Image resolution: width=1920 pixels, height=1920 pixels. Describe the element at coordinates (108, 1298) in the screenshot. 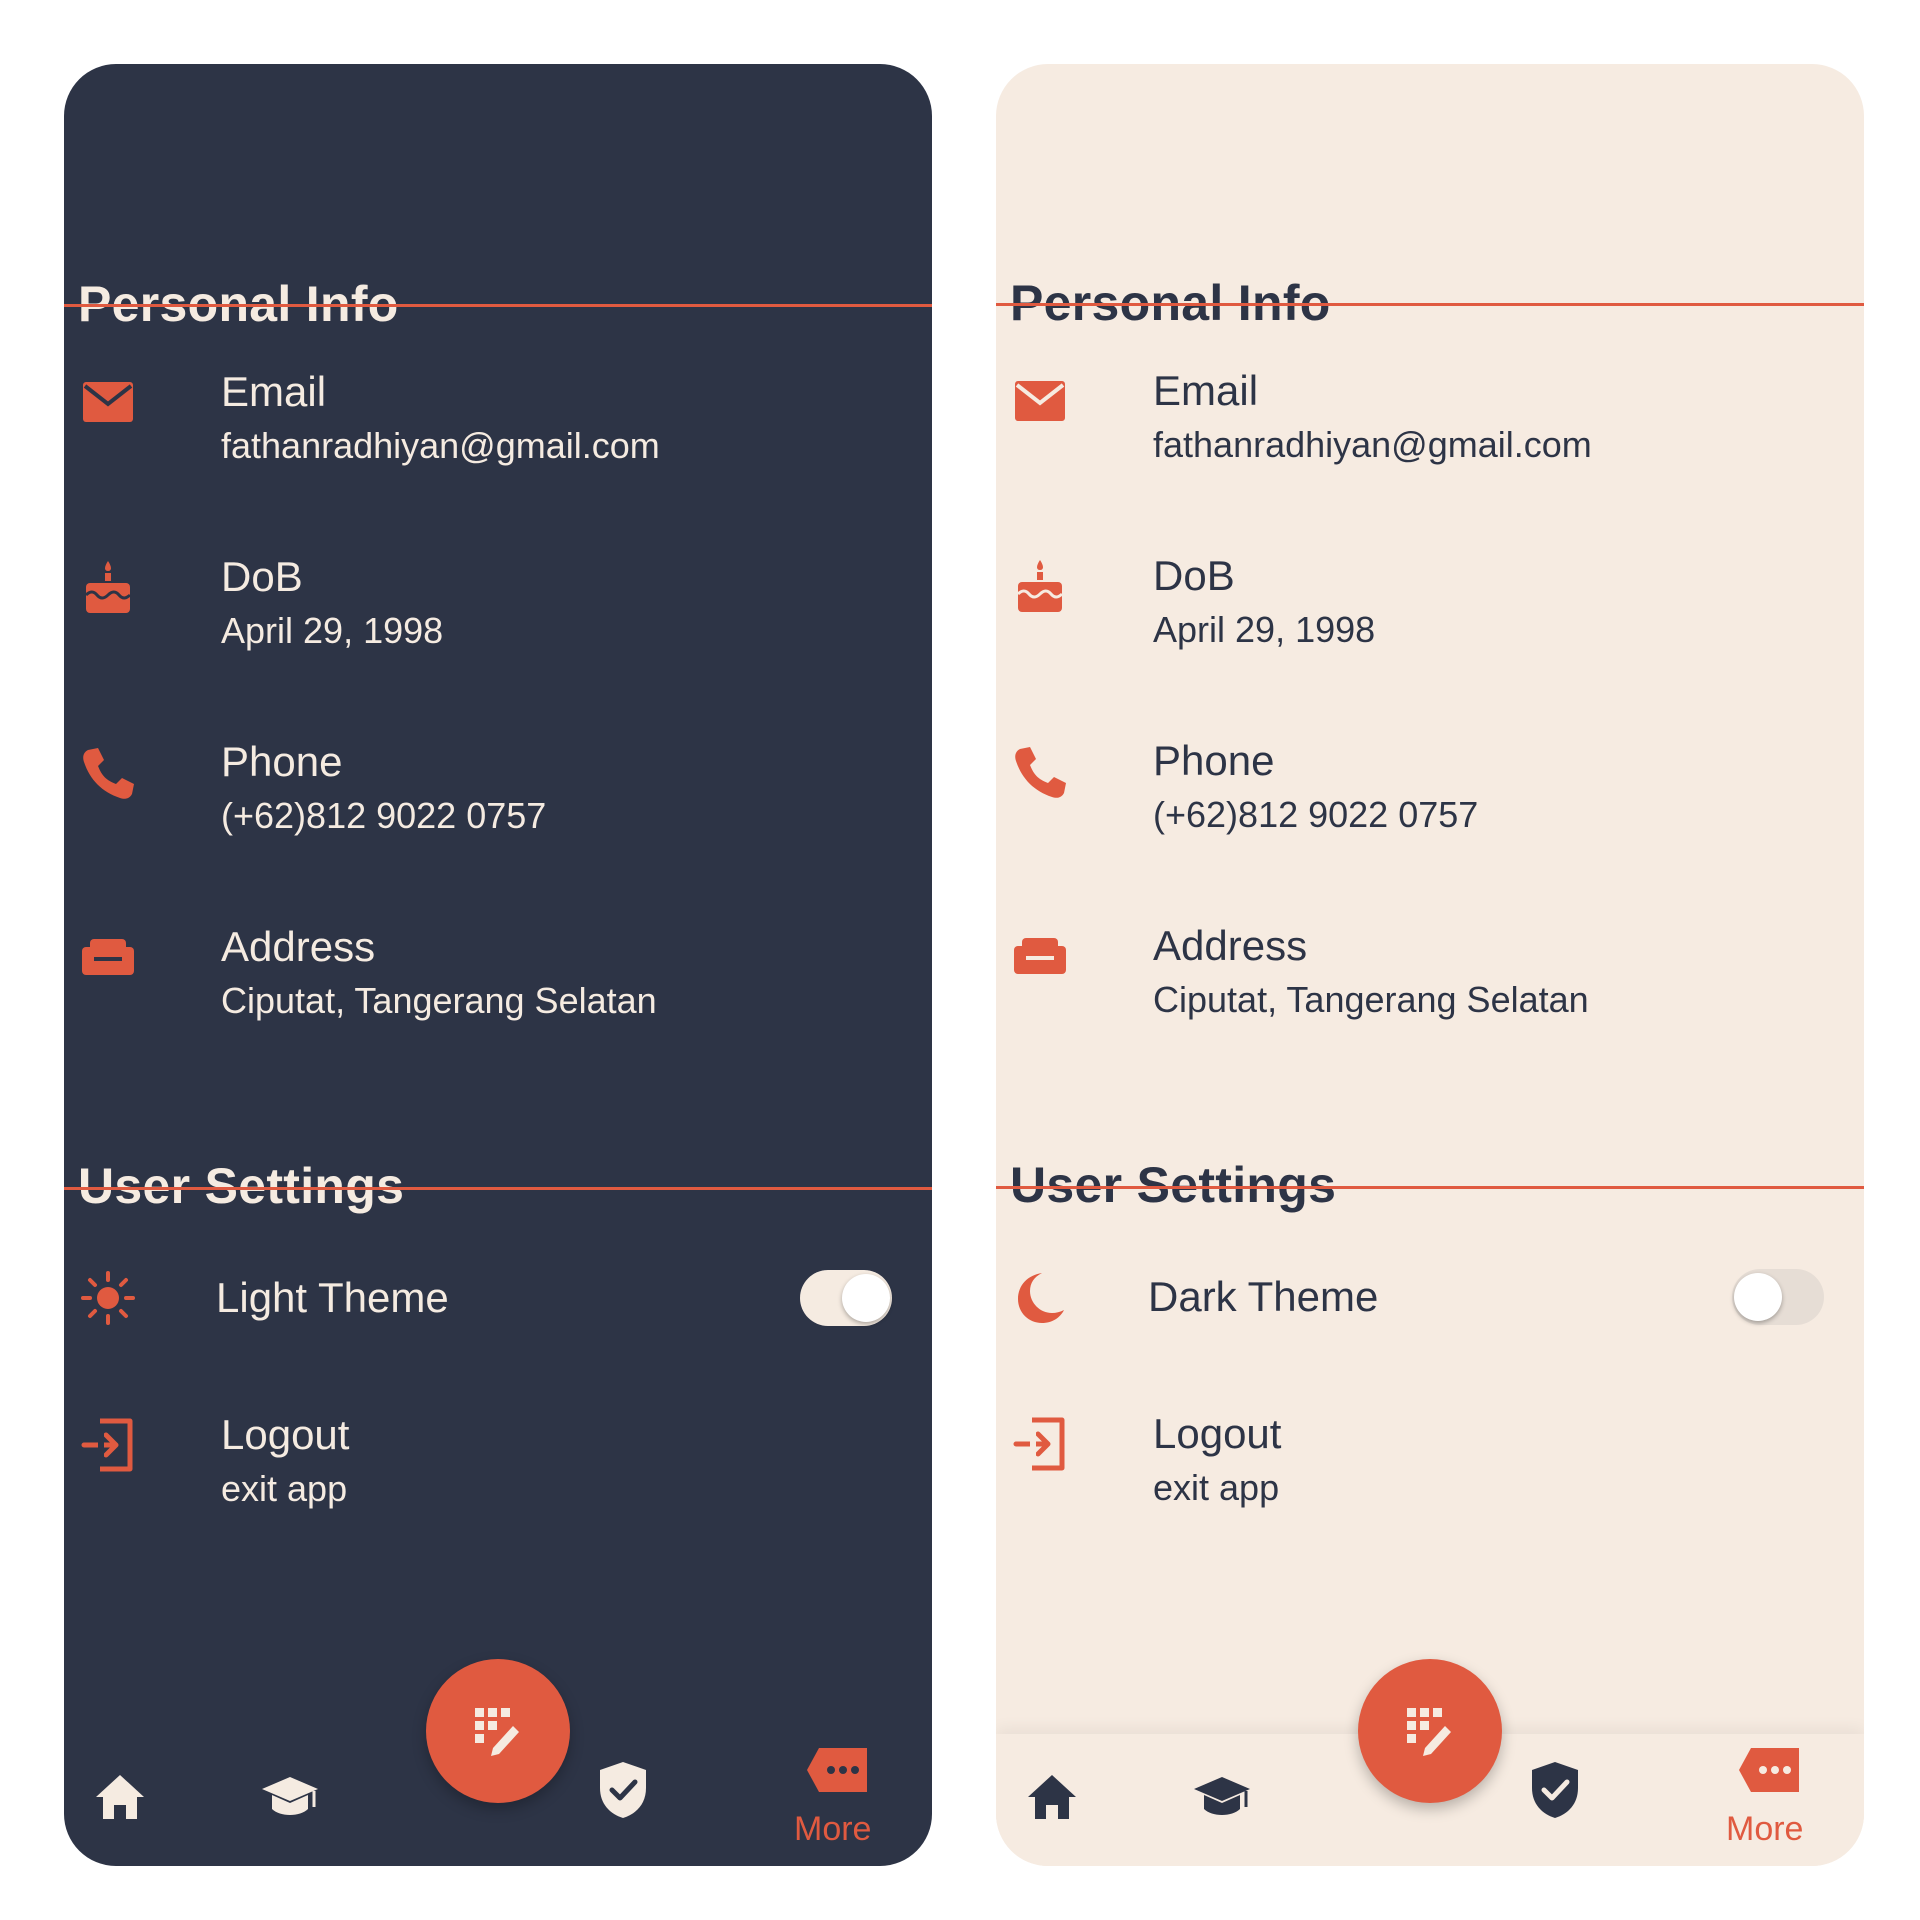

I see `sun-icon` at that location.